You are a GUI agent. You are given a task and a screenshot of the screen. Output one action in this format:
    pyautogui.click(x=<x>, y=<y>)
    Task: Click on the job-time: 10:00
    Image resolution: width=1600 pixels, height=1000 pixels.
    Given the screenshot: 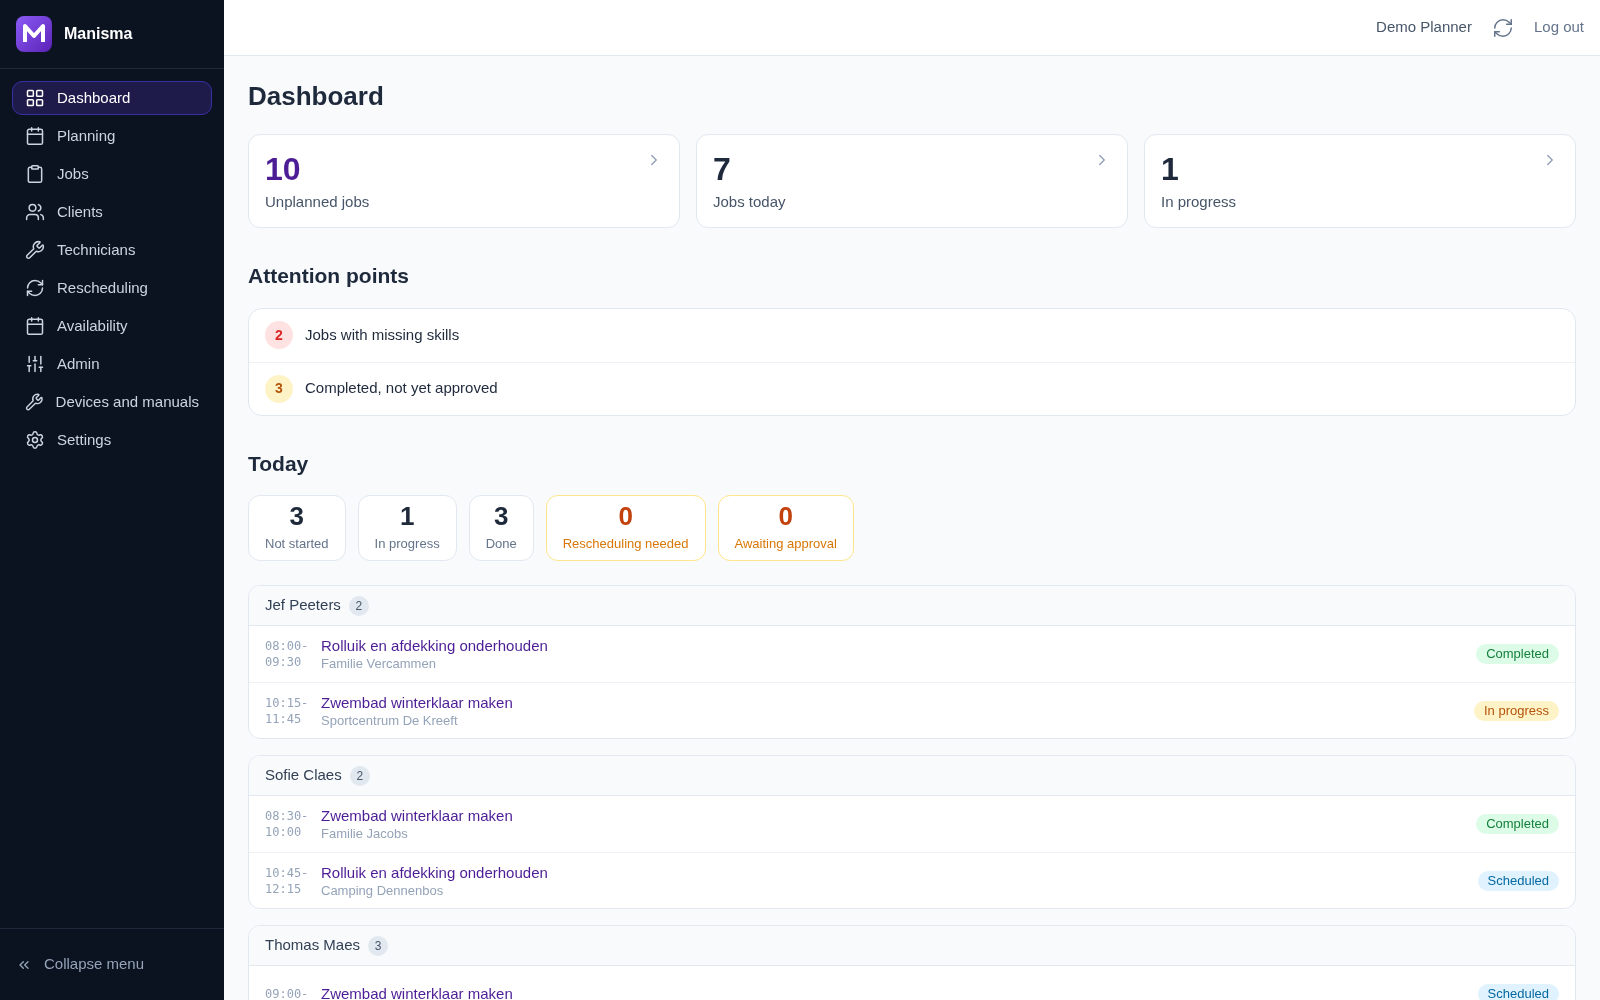 What is the action you would take?
    pyautogui.click(x=284, y=832)
    